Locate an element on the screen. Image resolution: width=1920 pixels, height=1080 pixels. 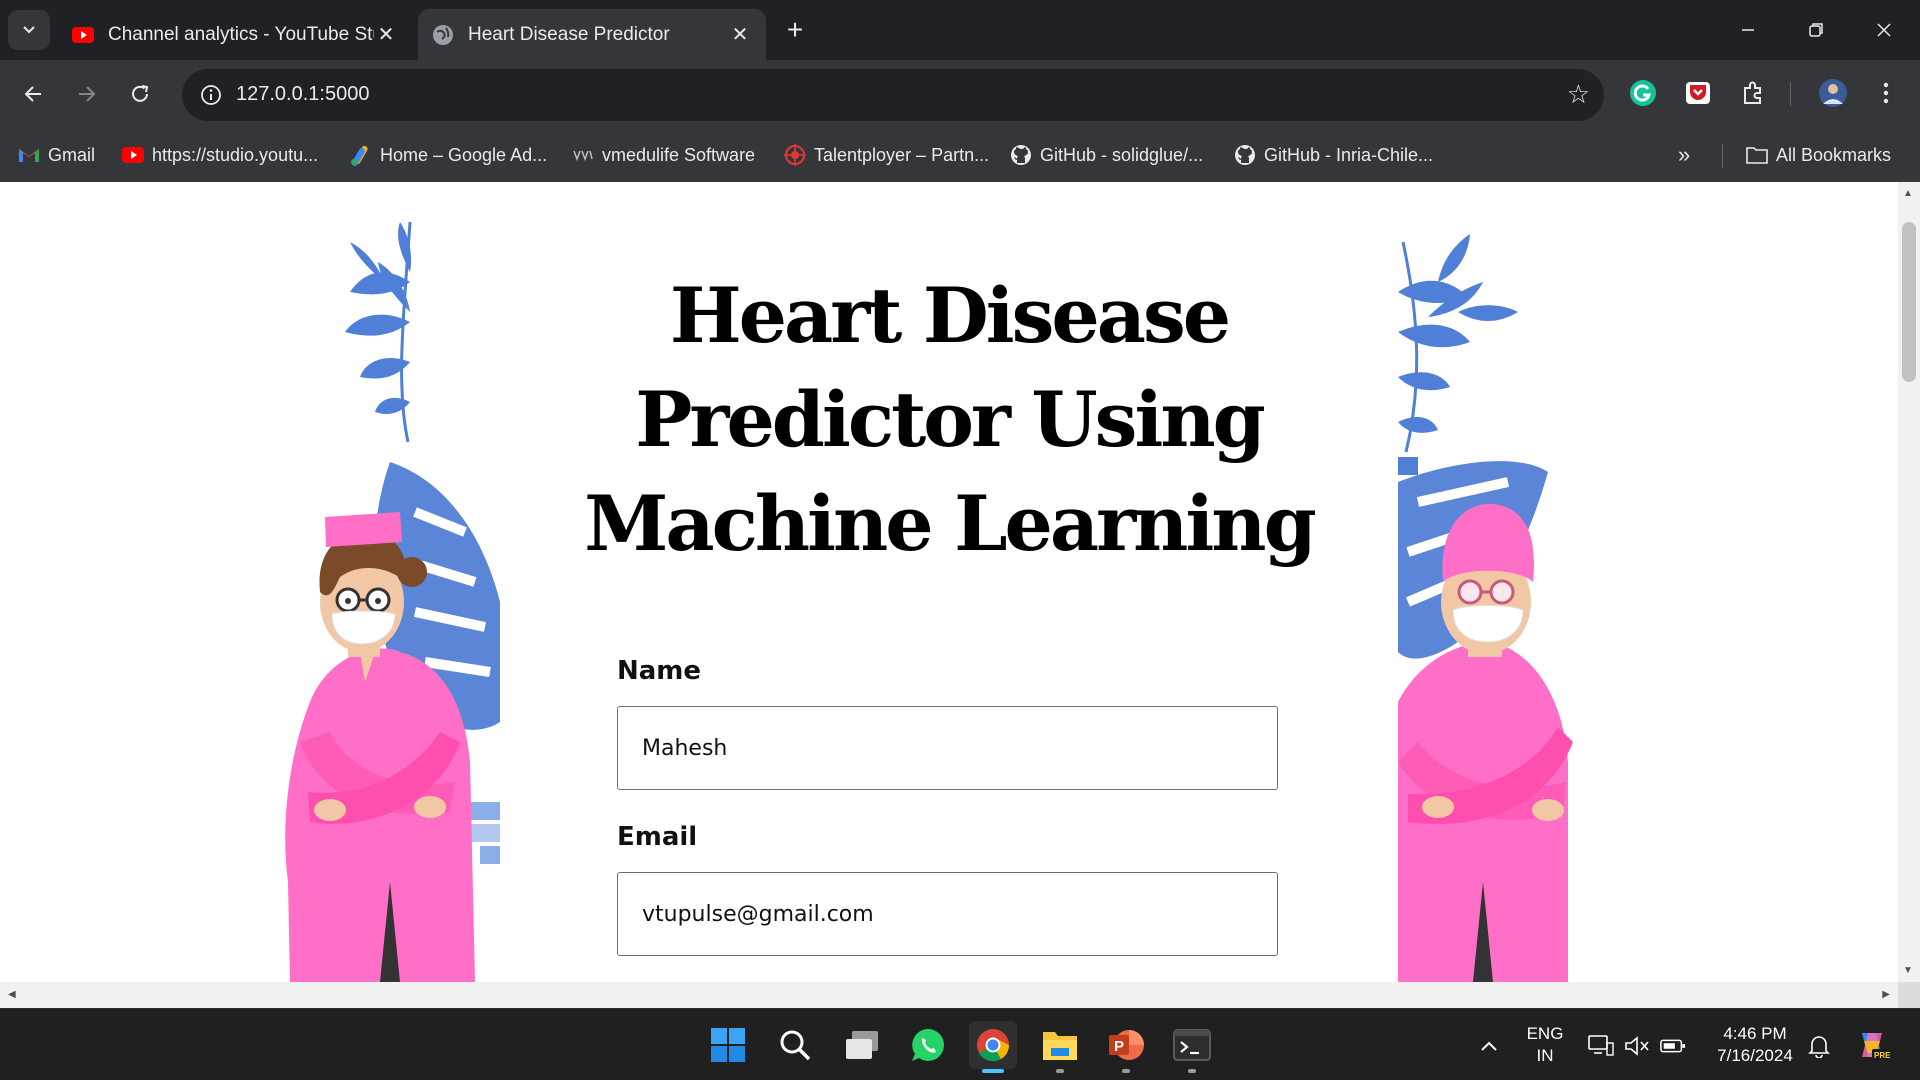
clock: 4:46 PM 7/16/2024 is located at coordinates (1755, 1045).